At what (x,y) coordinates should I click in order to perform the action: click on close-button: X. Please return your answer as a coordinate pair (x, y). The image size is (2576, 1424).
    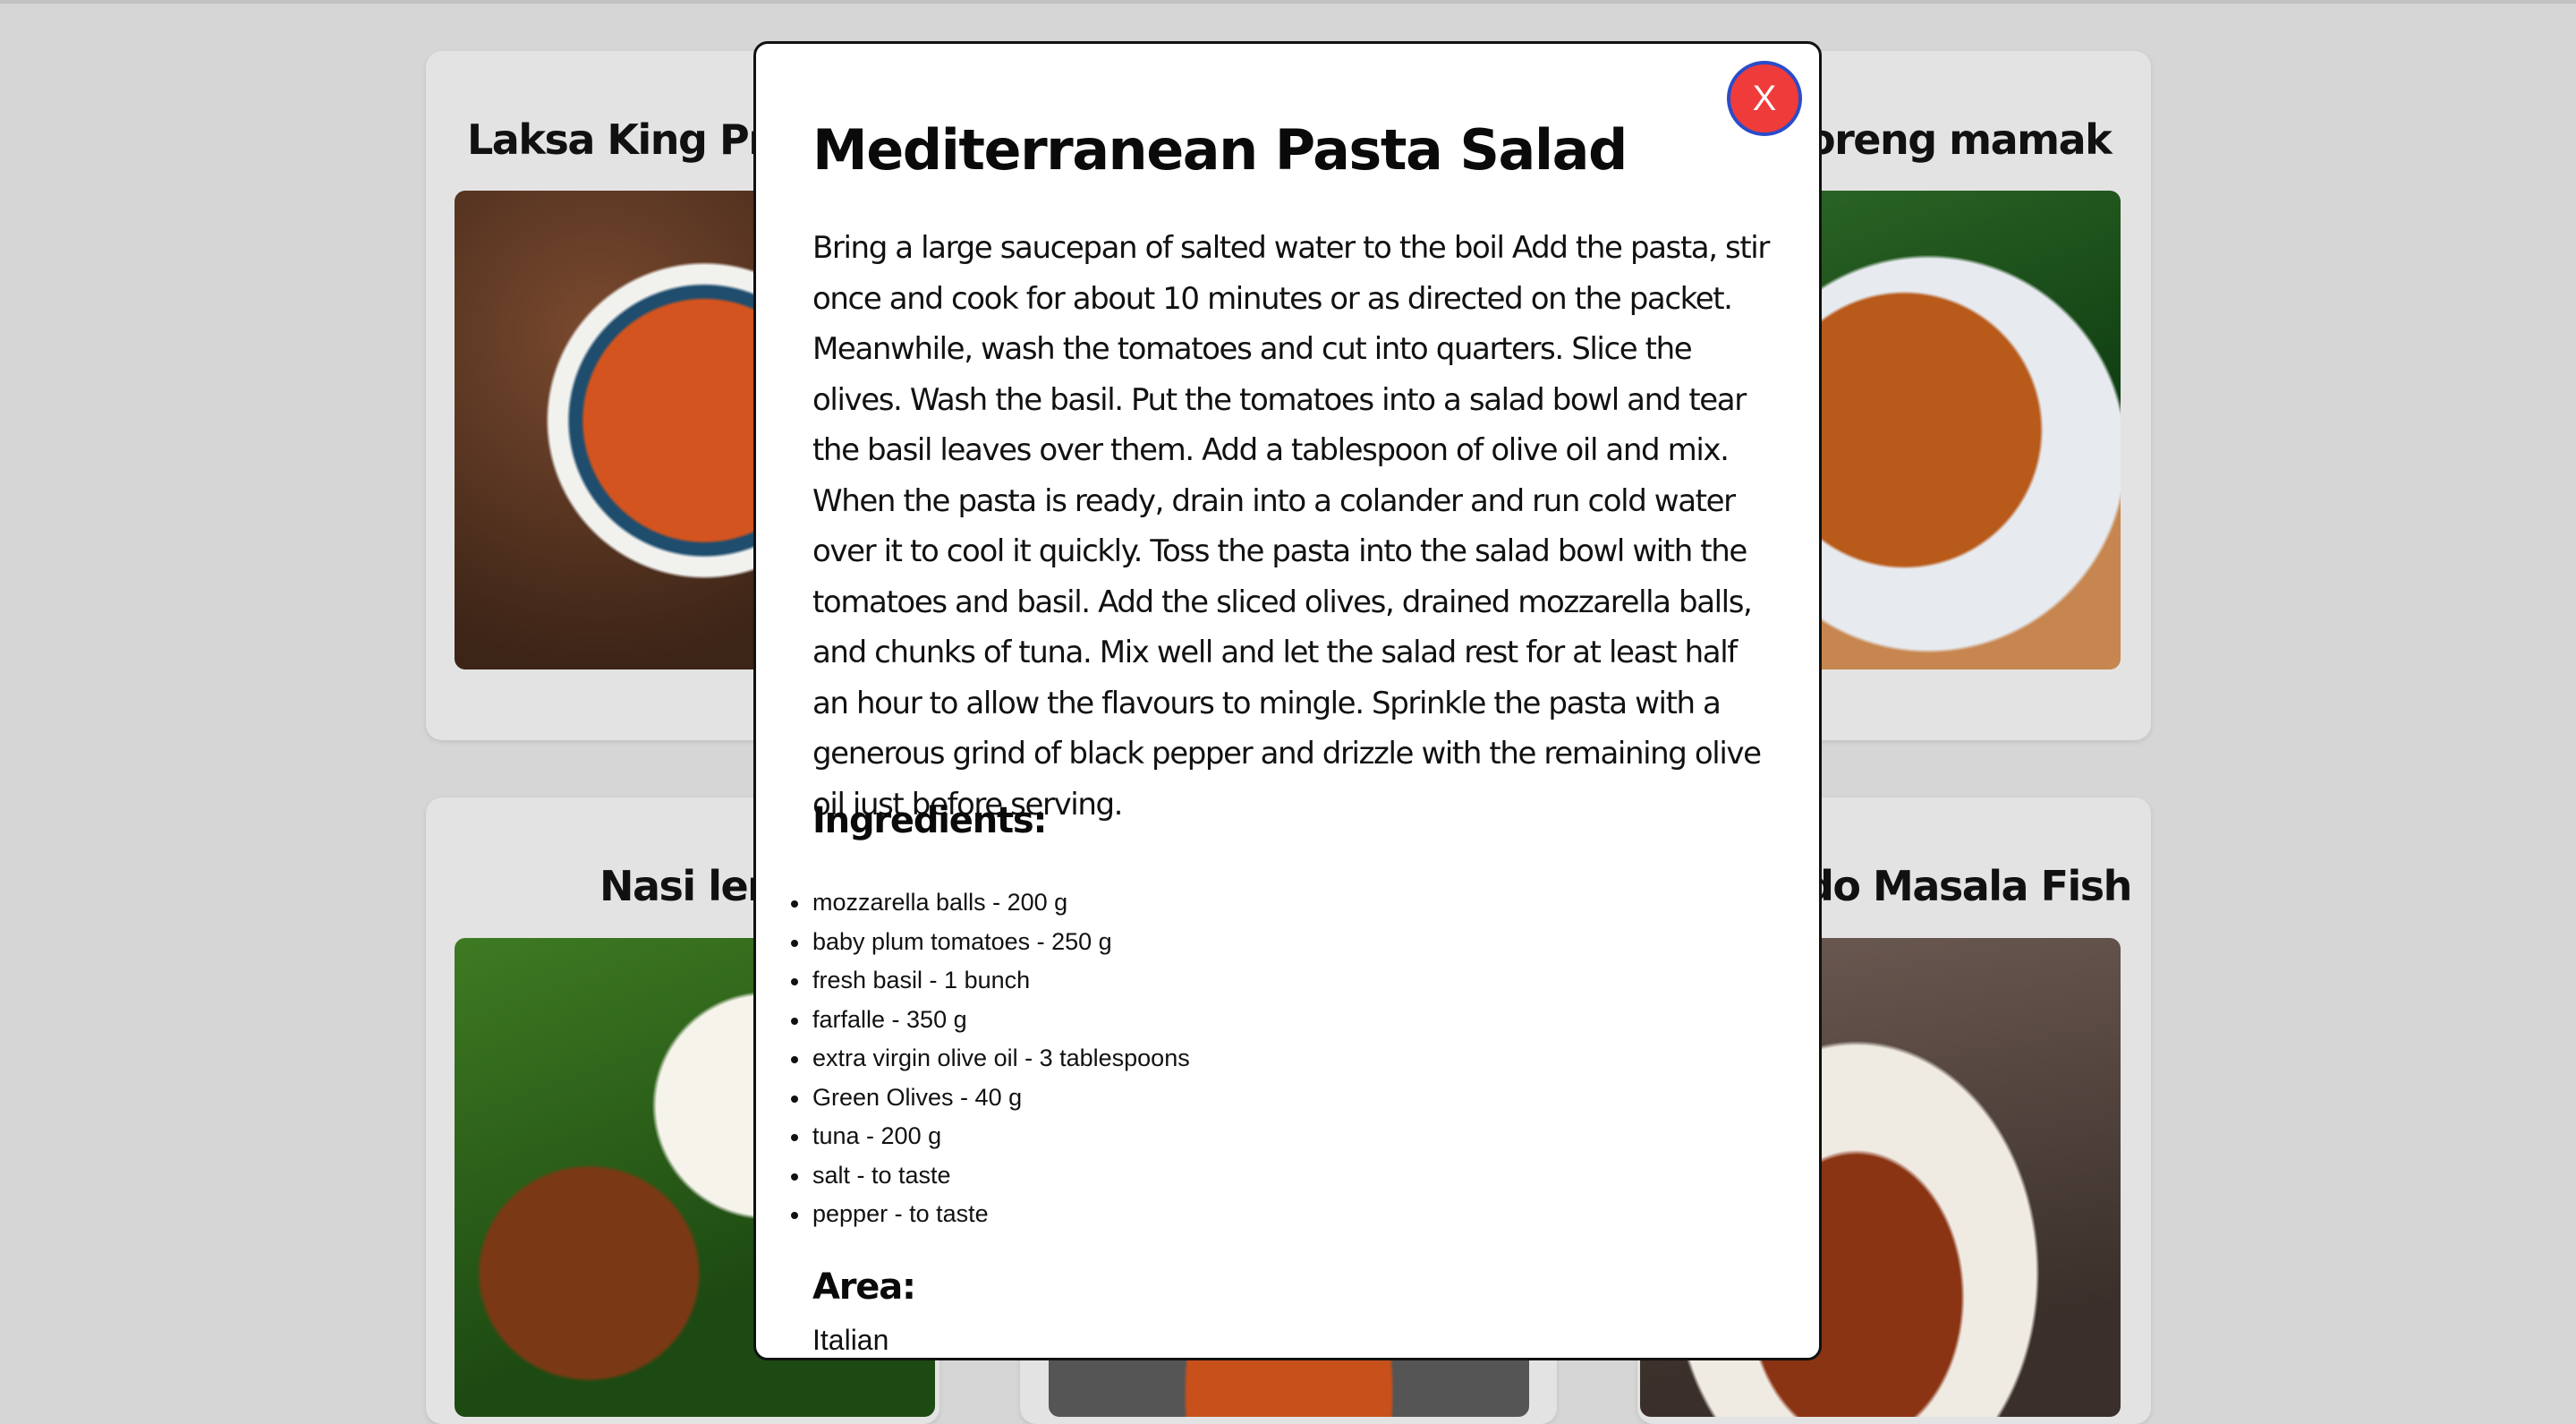
    Looking at the image, I should click on (1764, 98).